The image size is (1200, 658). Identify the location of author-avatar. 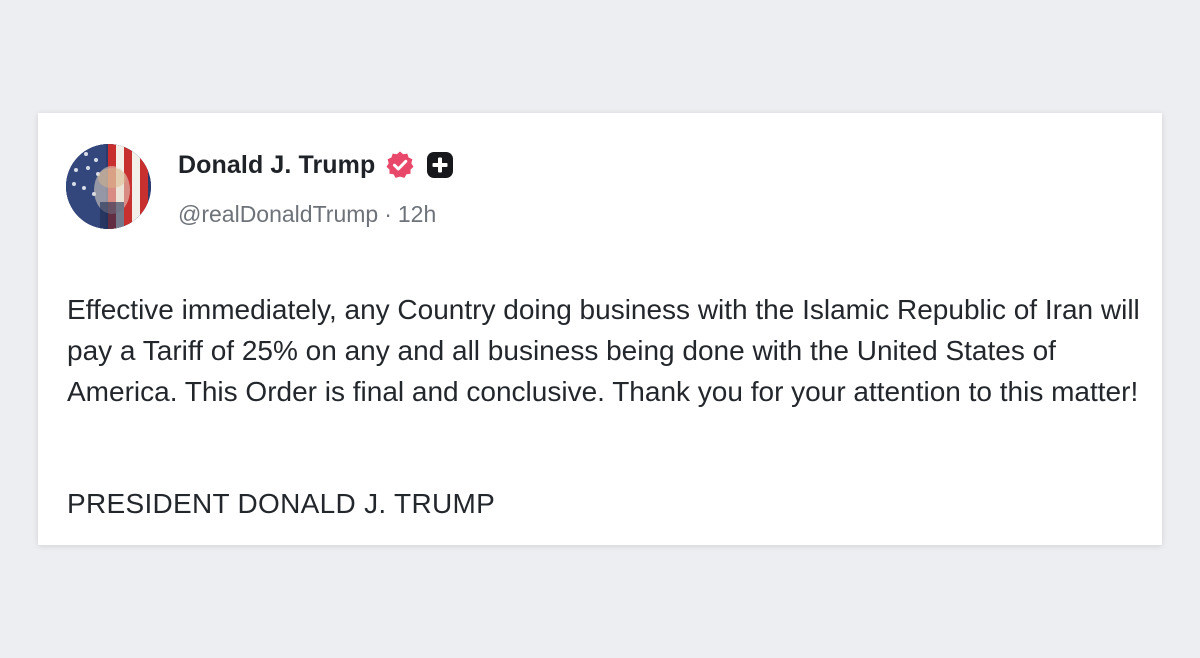
(108, 186).